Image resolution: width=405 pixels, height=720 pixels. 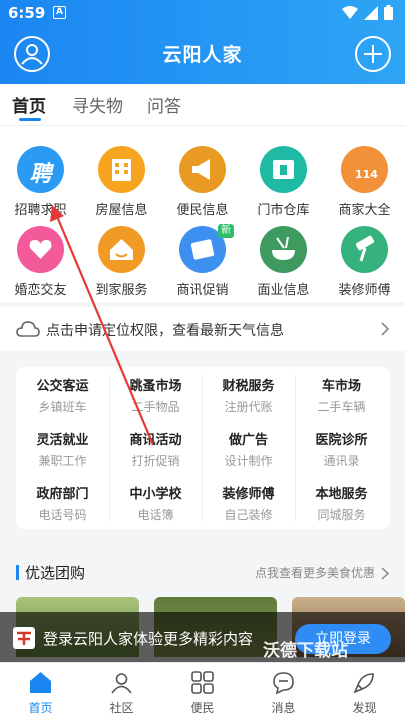 I want to click on grid-item-noodle: 面业信息, so click(x=283, y=252).